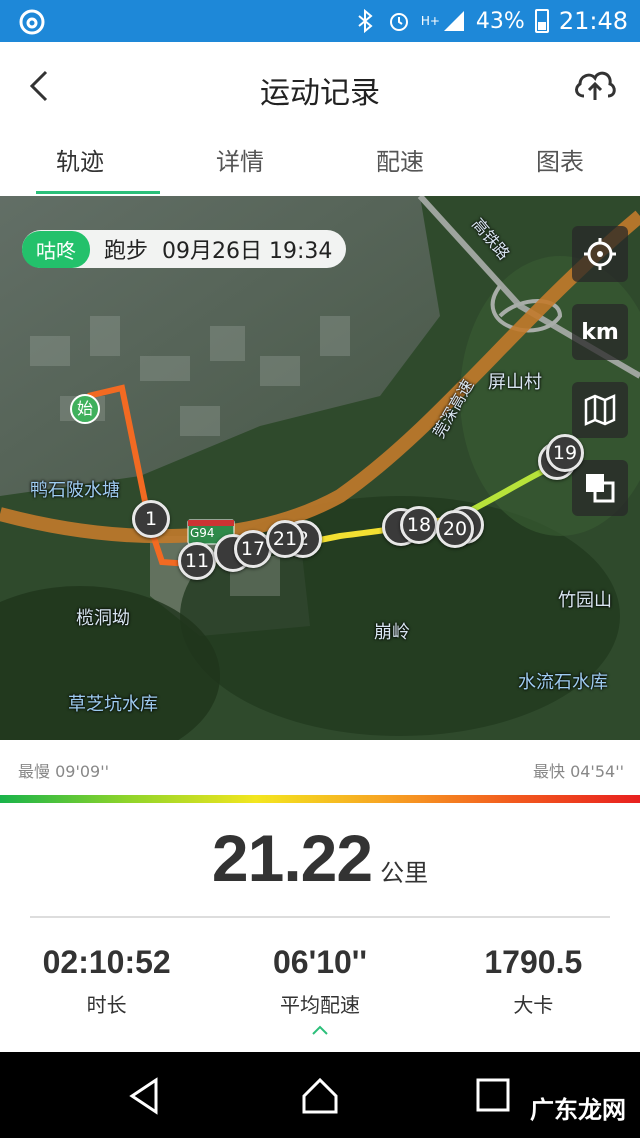  I want to click on km-label: km, so click(600, 332).